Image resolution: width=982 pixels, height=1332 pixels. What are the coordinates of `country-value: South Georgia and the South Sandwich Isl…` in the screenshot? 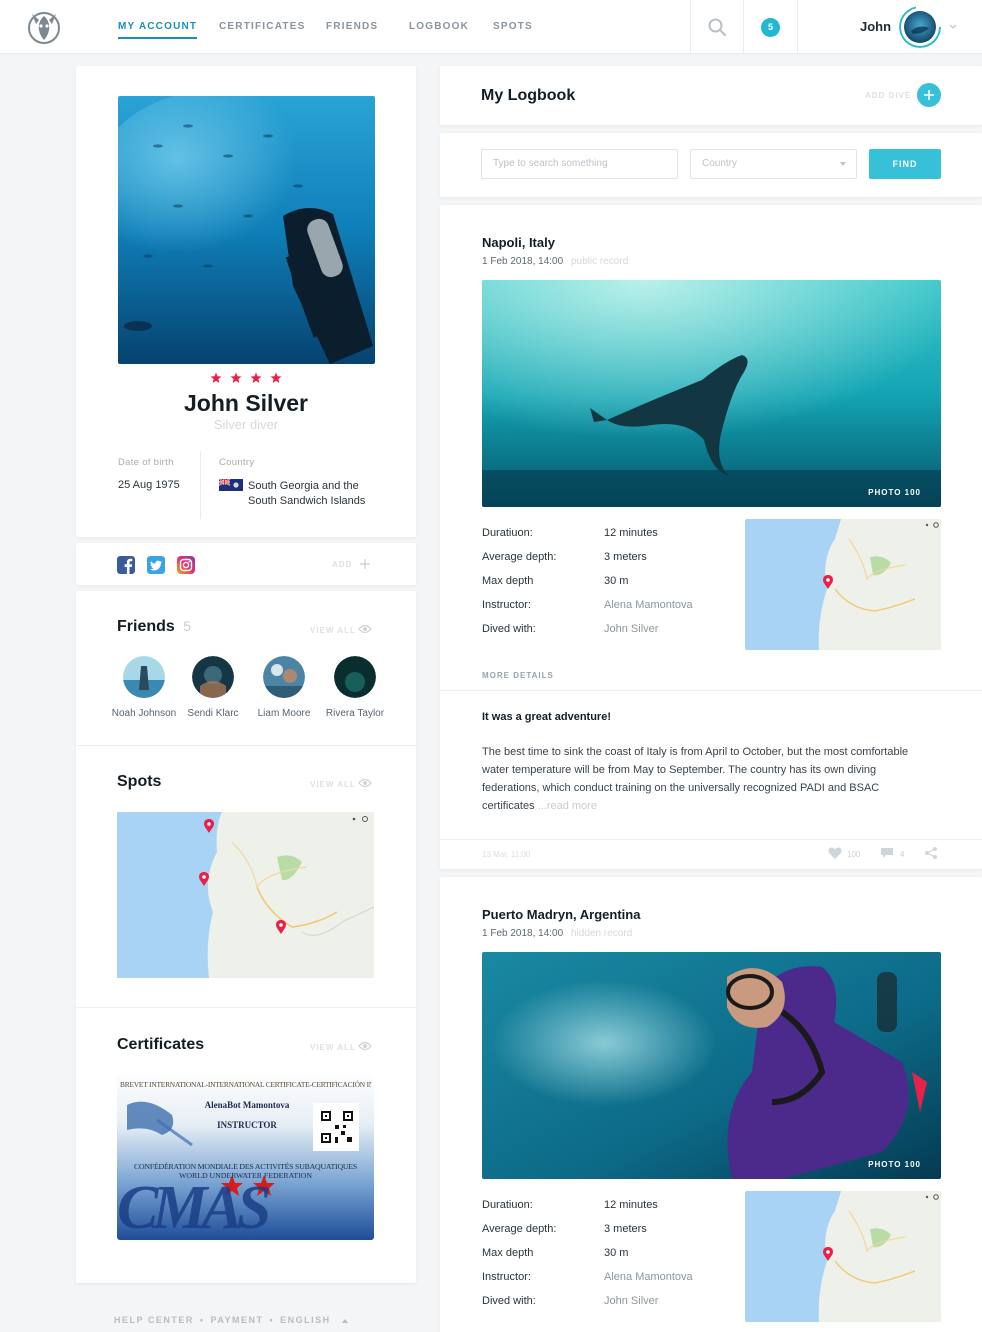 It's located at (306, 494).